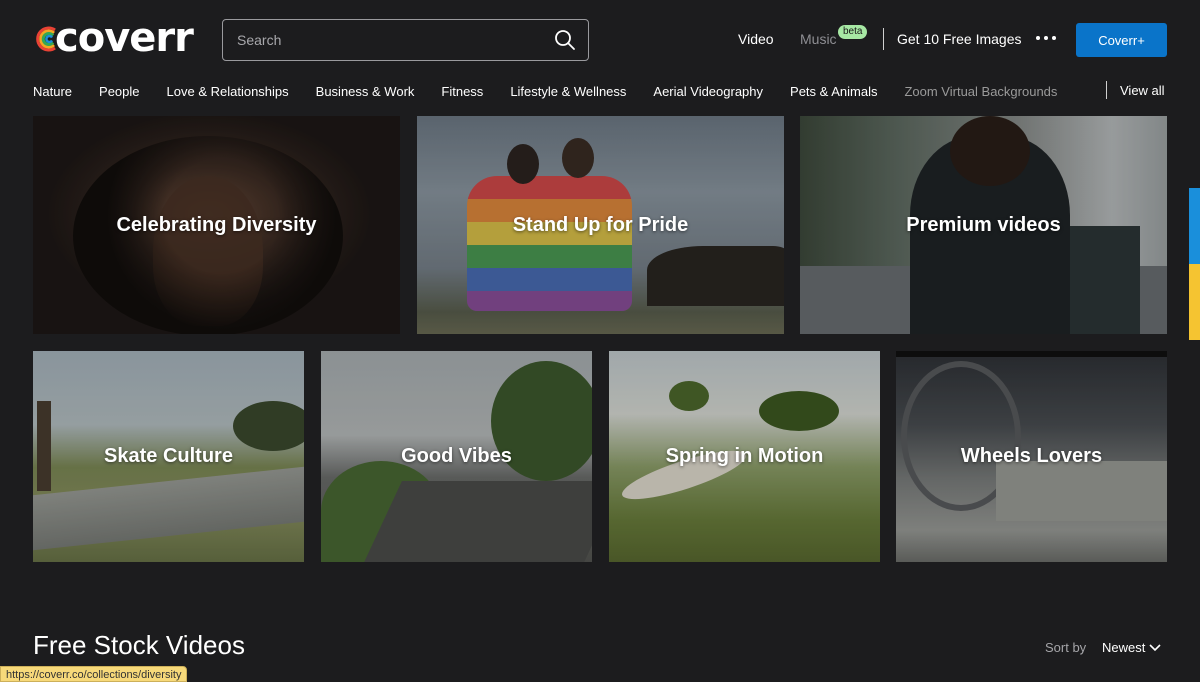  What do you see at coordinates (1155, 647) in the screenshot?
I see `chevron-down-icon` at bounding box center [1155, 647].